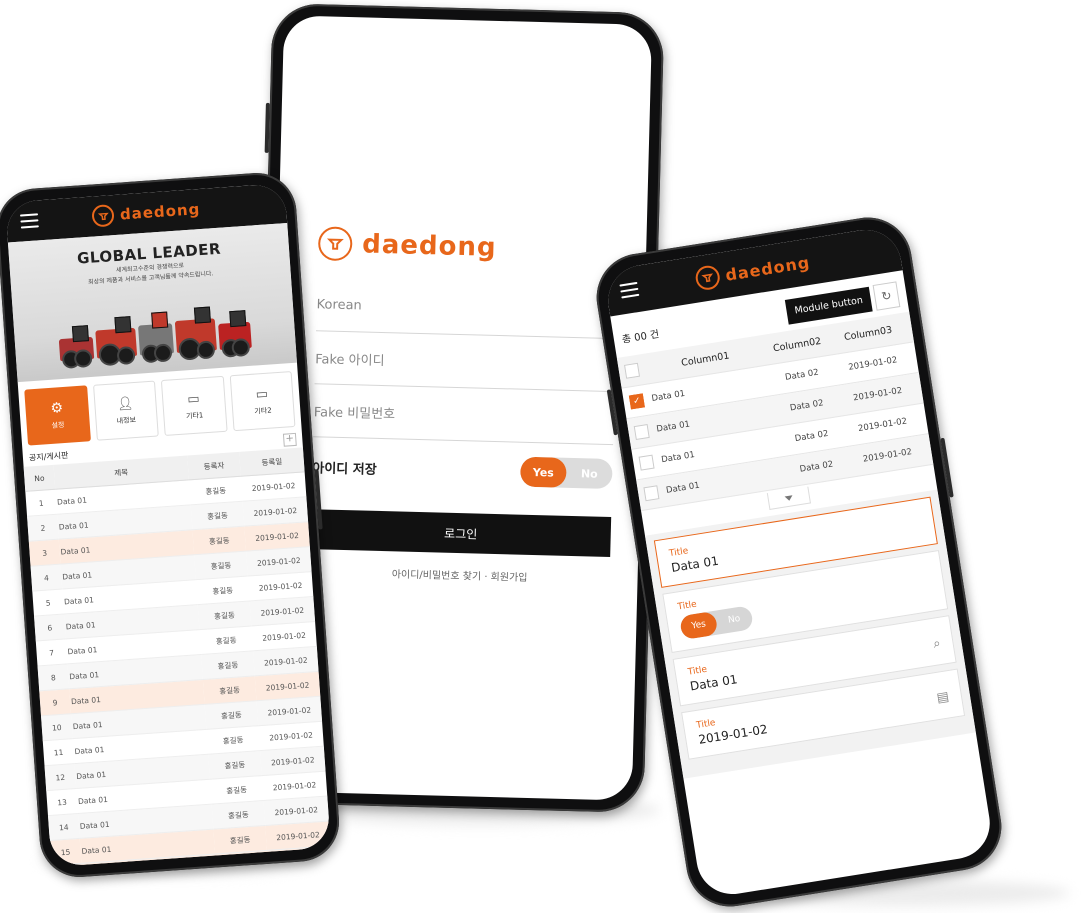 The height and width of the screenshot is (913, 1089). Describe the element at coordinates (57, 408) in the screenshot. I see `gear-icon: ⚙` at that location.